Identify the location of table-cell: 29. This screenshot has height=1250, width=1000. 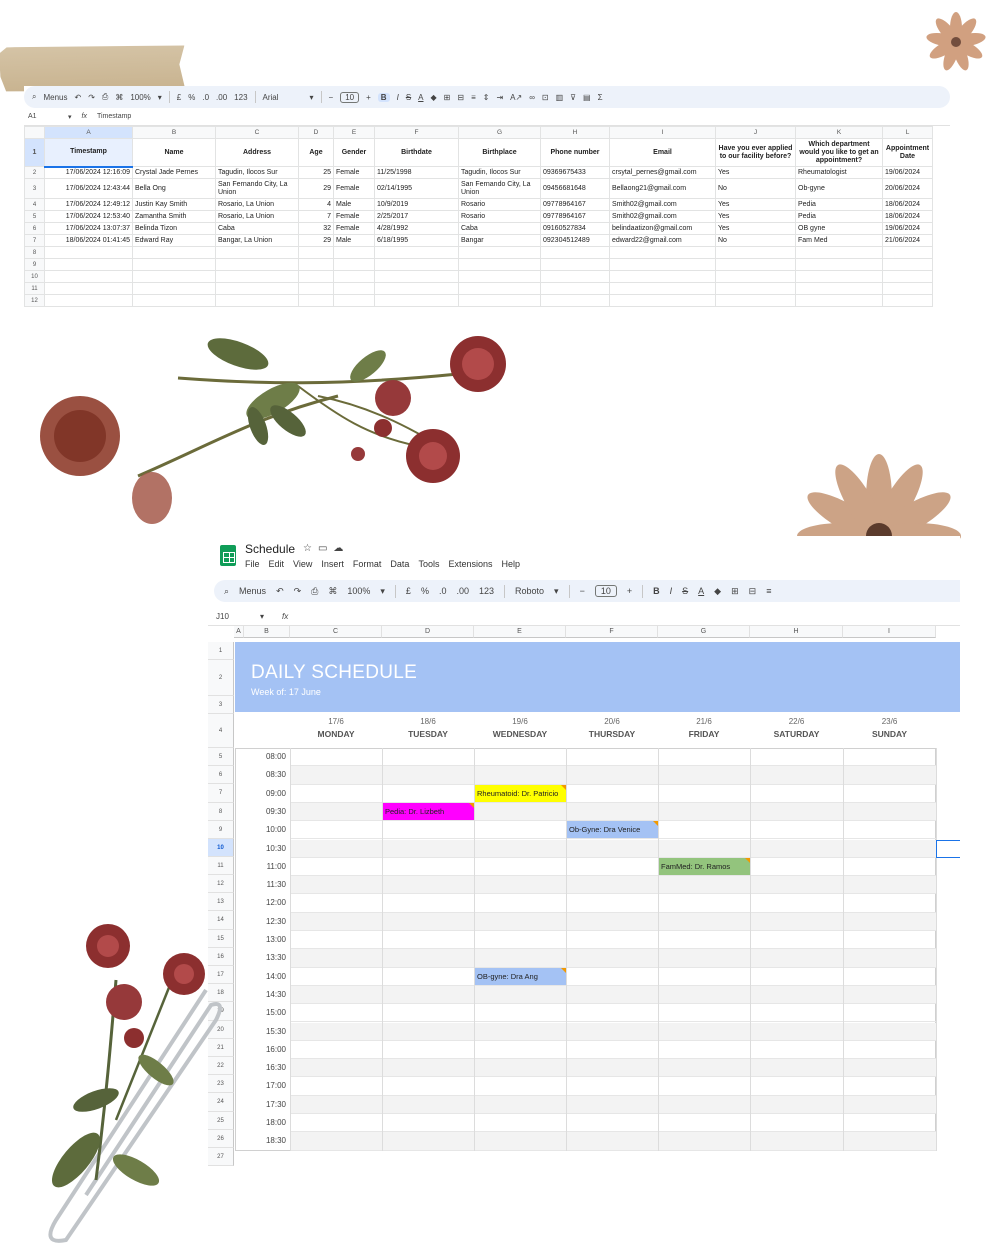
(316, 188).